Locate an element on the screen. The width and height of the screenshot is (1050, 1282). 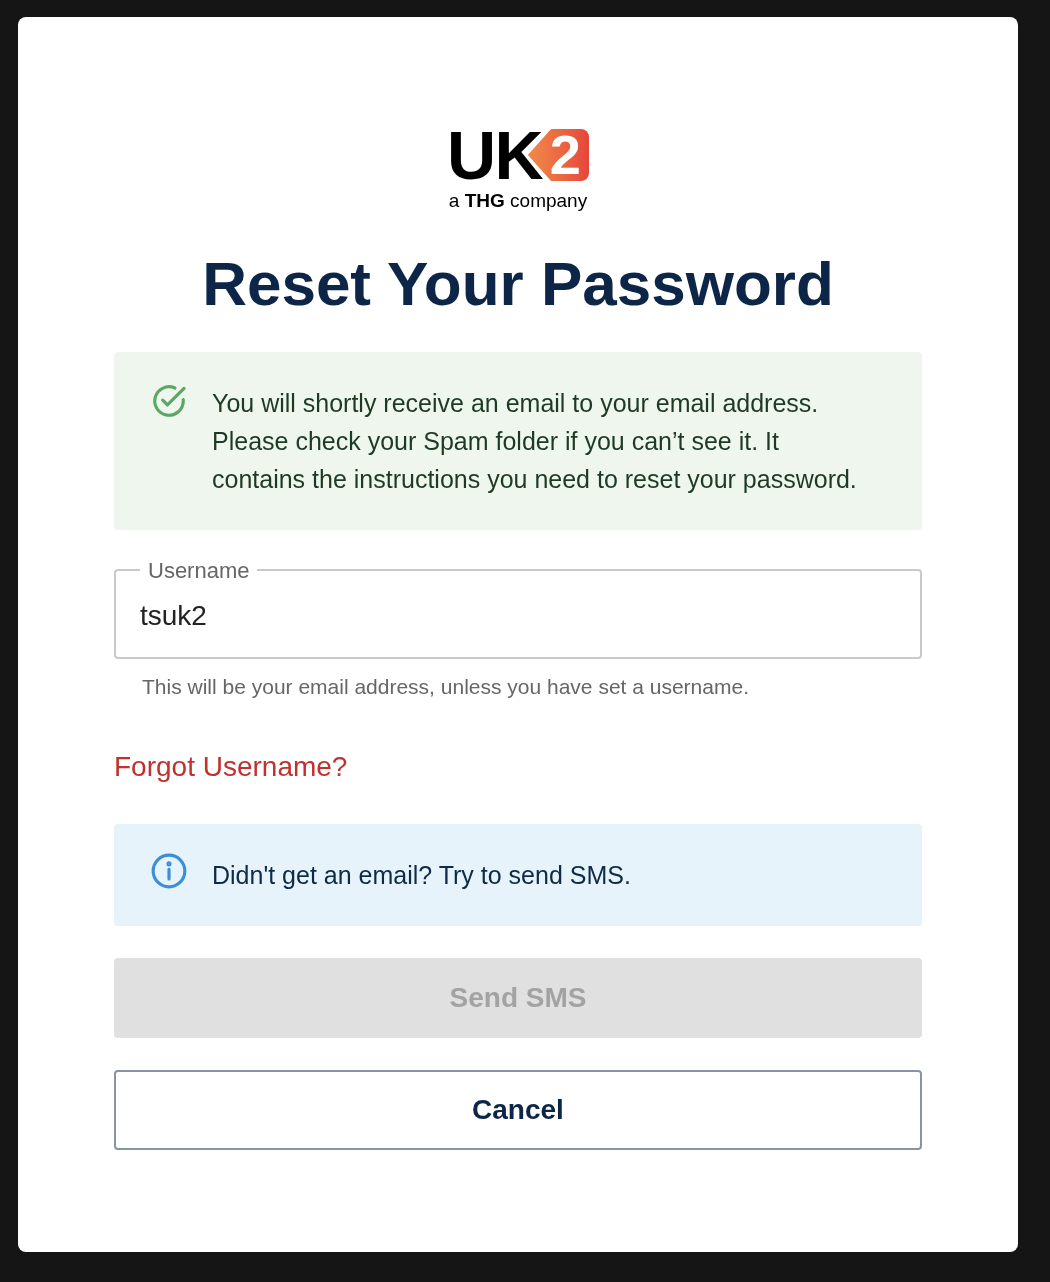
alert-message: Didn't get an email? Try to send SMS. is located at coordinates (421, 875).